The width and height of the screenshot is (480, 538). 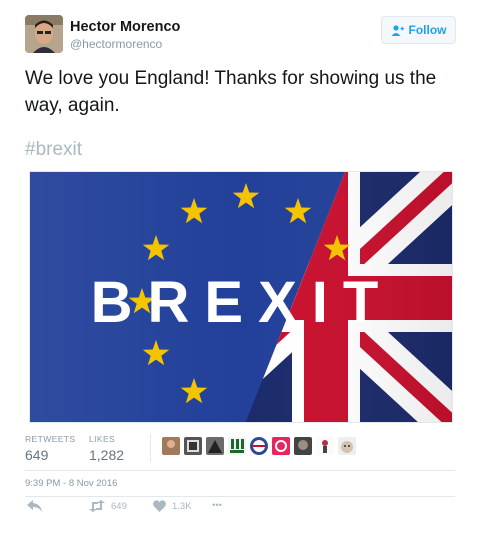 What do you see at coordinates (182, 506) in the screenshot?
I see `like-count: 1.3K` at bounding box center [182, 506].